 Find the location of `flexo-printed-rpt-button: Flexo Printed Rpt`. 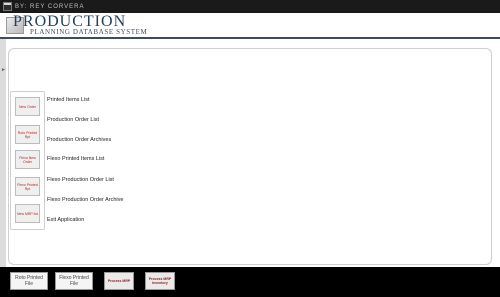

flexo-printed-rpt-button: Flexo Printed Rpt is located at coordinates (27, 186).